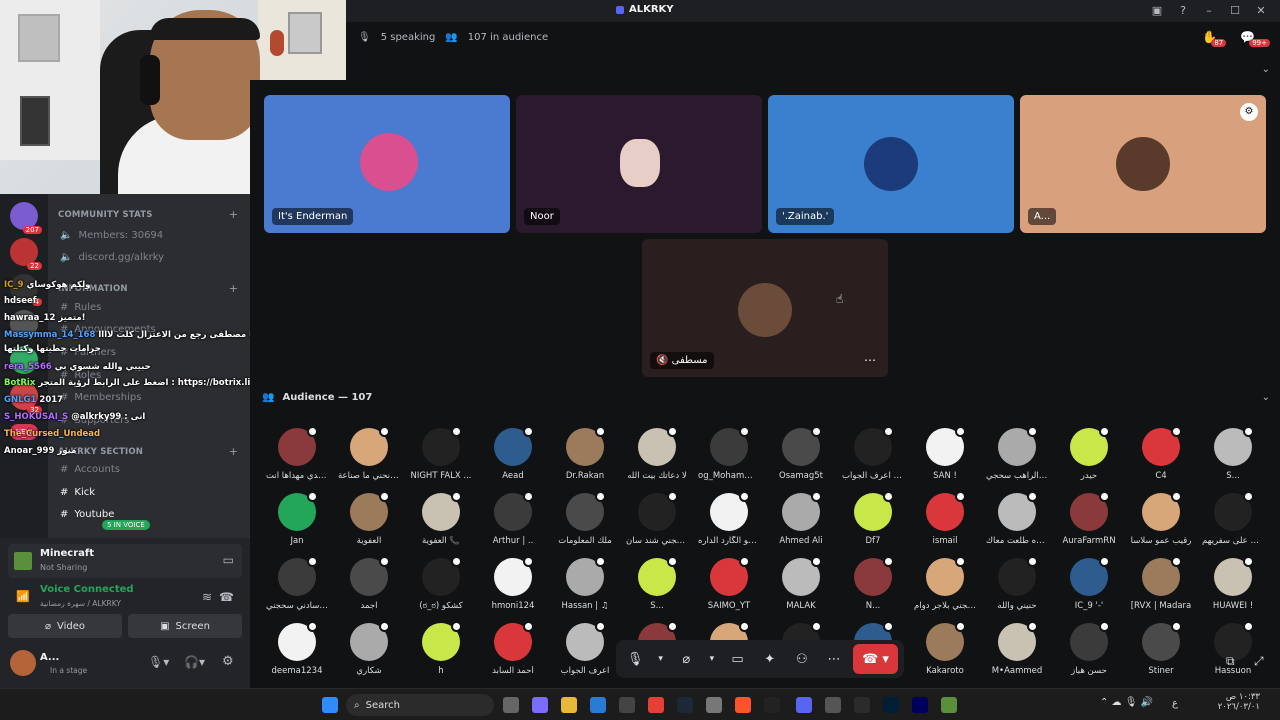  Describe the element at coordinates (226, 597) in the screenshot. I see `disconnect-icon: ☎` at that location.